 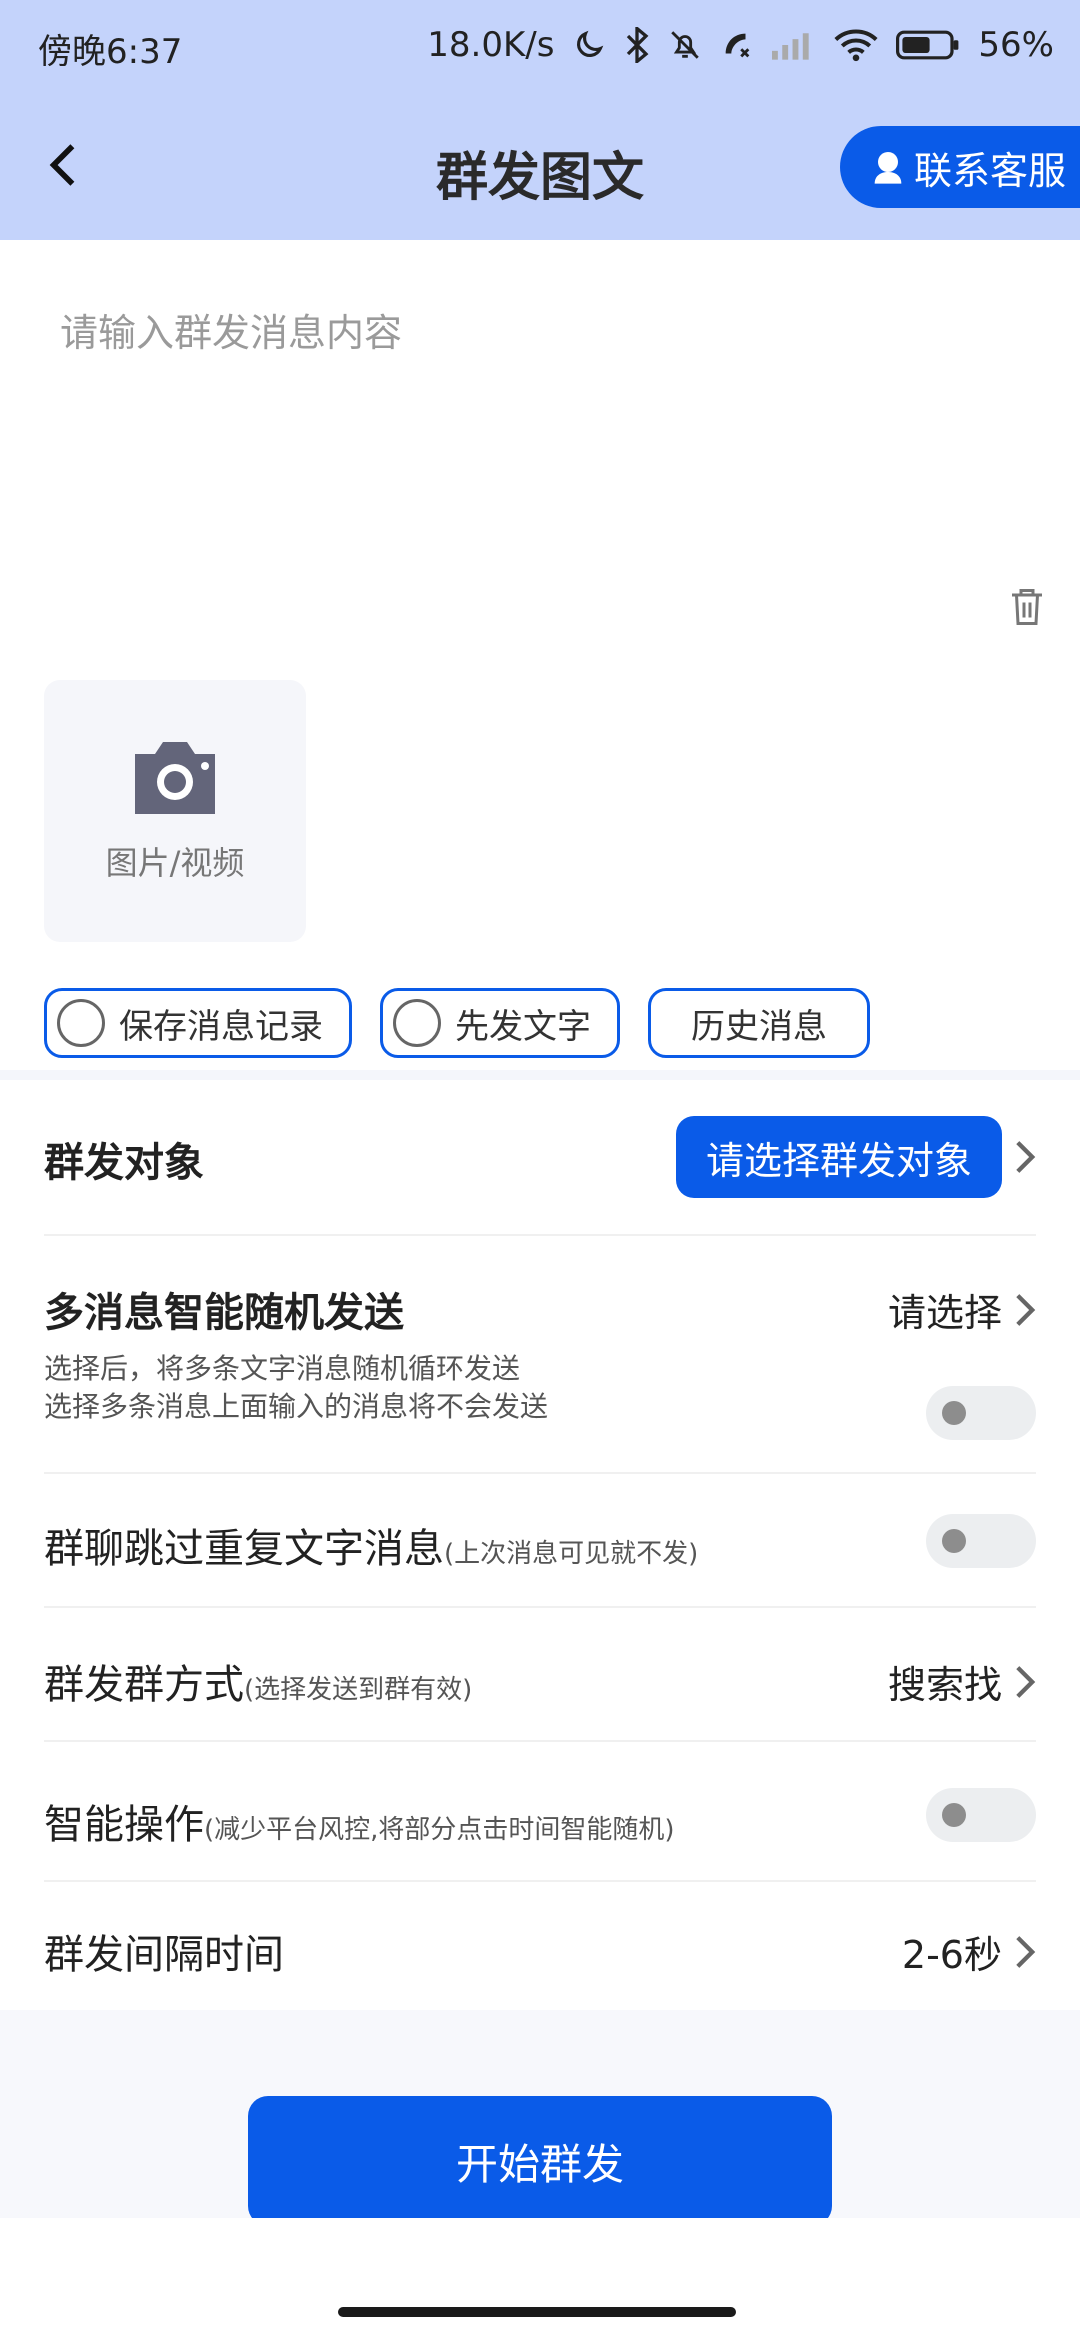 What do you see at coordinates (590, 43) in the screenshot?
I see `moon-icon` at bounding box center [590, 43].